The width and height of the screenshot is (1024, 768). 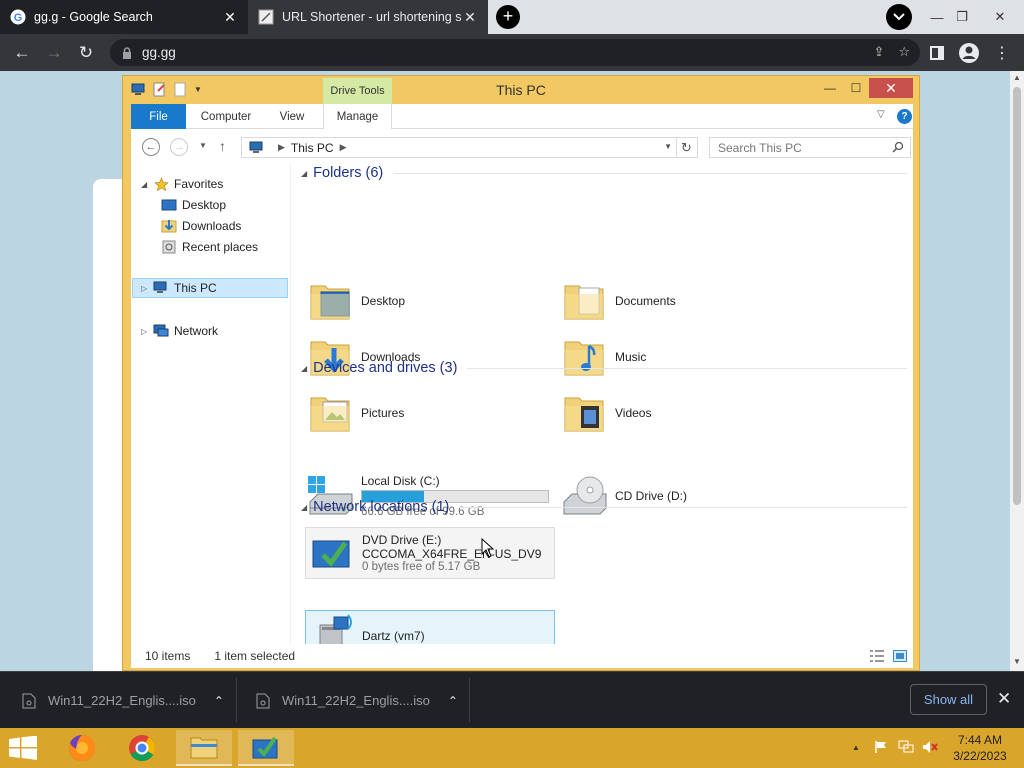 I want to click on download-filename: Win11_22H2_Englis....iso, so click(x=122, y=700).